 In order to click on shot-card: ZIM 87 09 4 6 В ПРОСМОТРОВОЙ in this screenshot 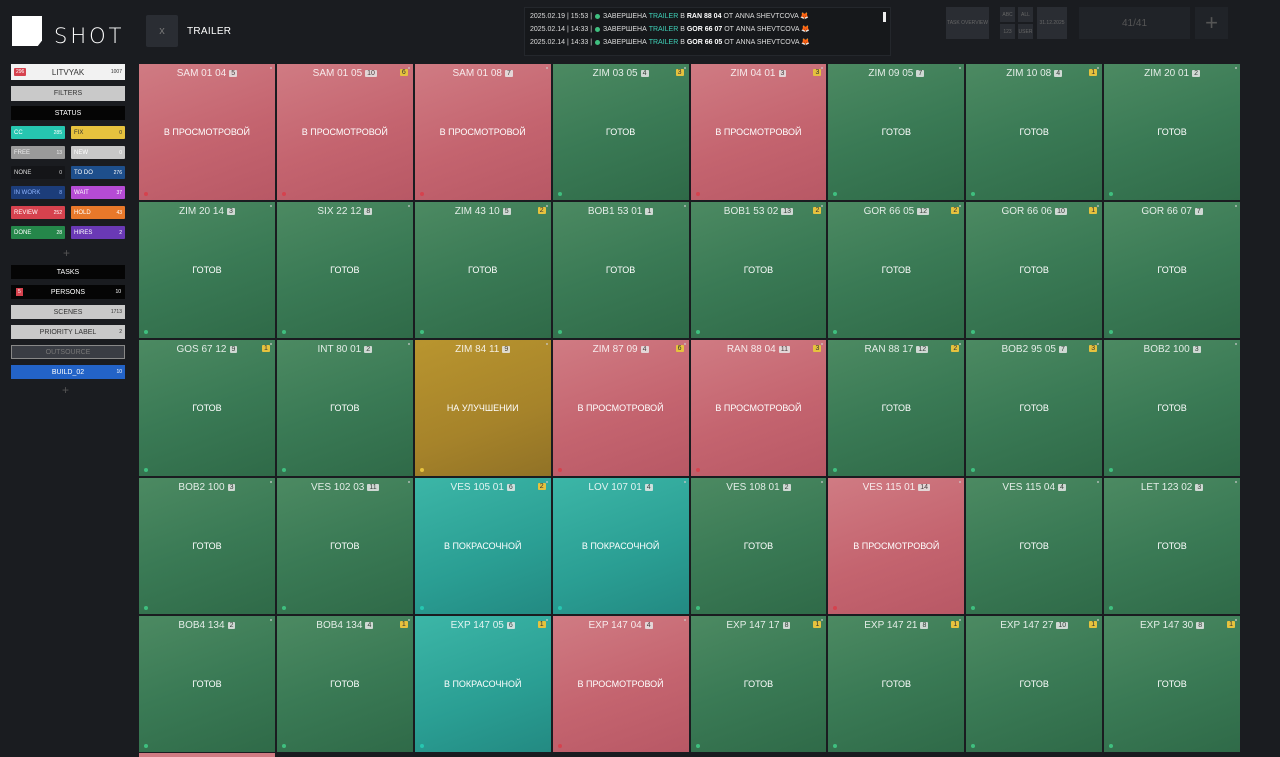, I will do `click(620, 408)`.